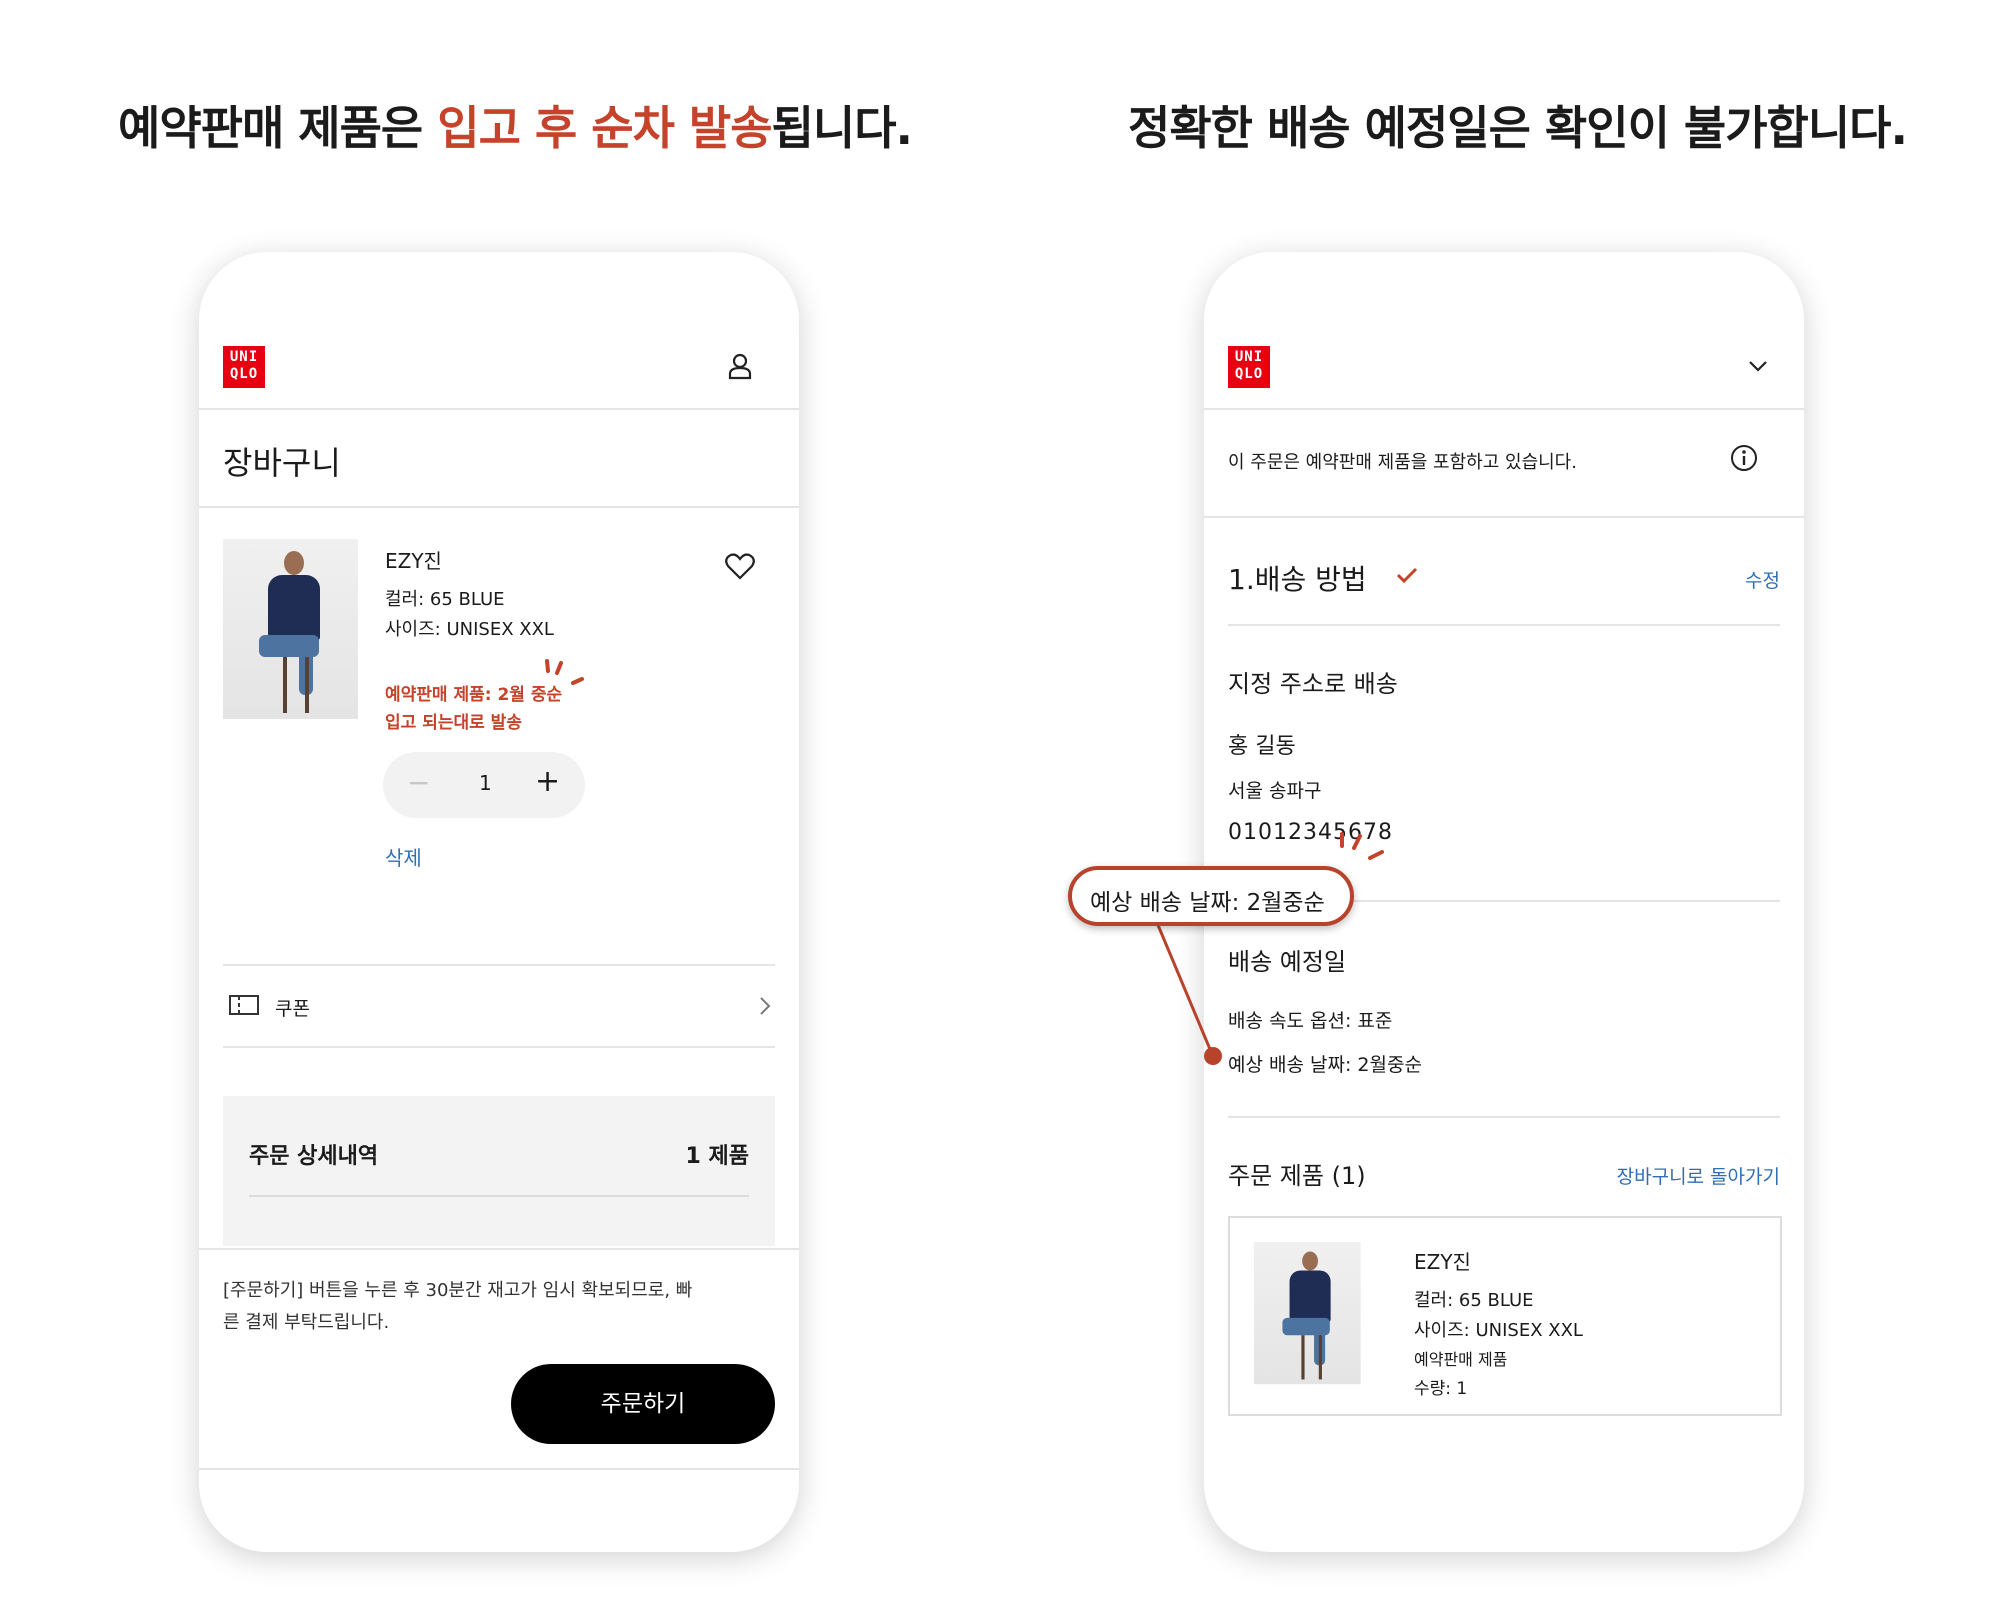 This screenshot has width=2000, height=1602. Describe the element at coordinates (306, 1322) in the screenshot. I see `reservation-notice-line2: 른 결제 부탁드립니다.` at that location.